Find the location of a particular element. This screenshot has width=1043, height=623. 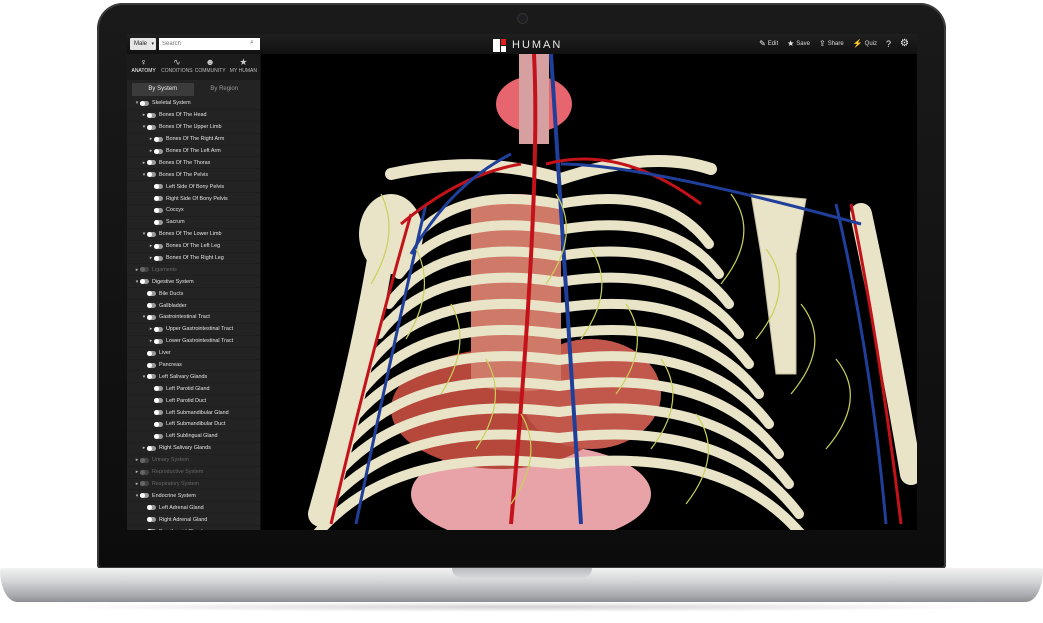

tree-item: Liver is located at coordinates (193, 354).